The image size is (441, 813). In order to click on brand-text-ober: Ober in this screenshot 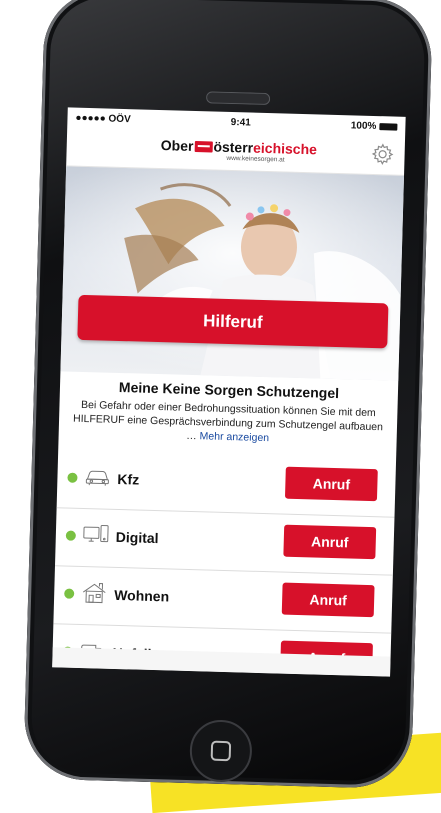, I will do `click(177, 145)`.